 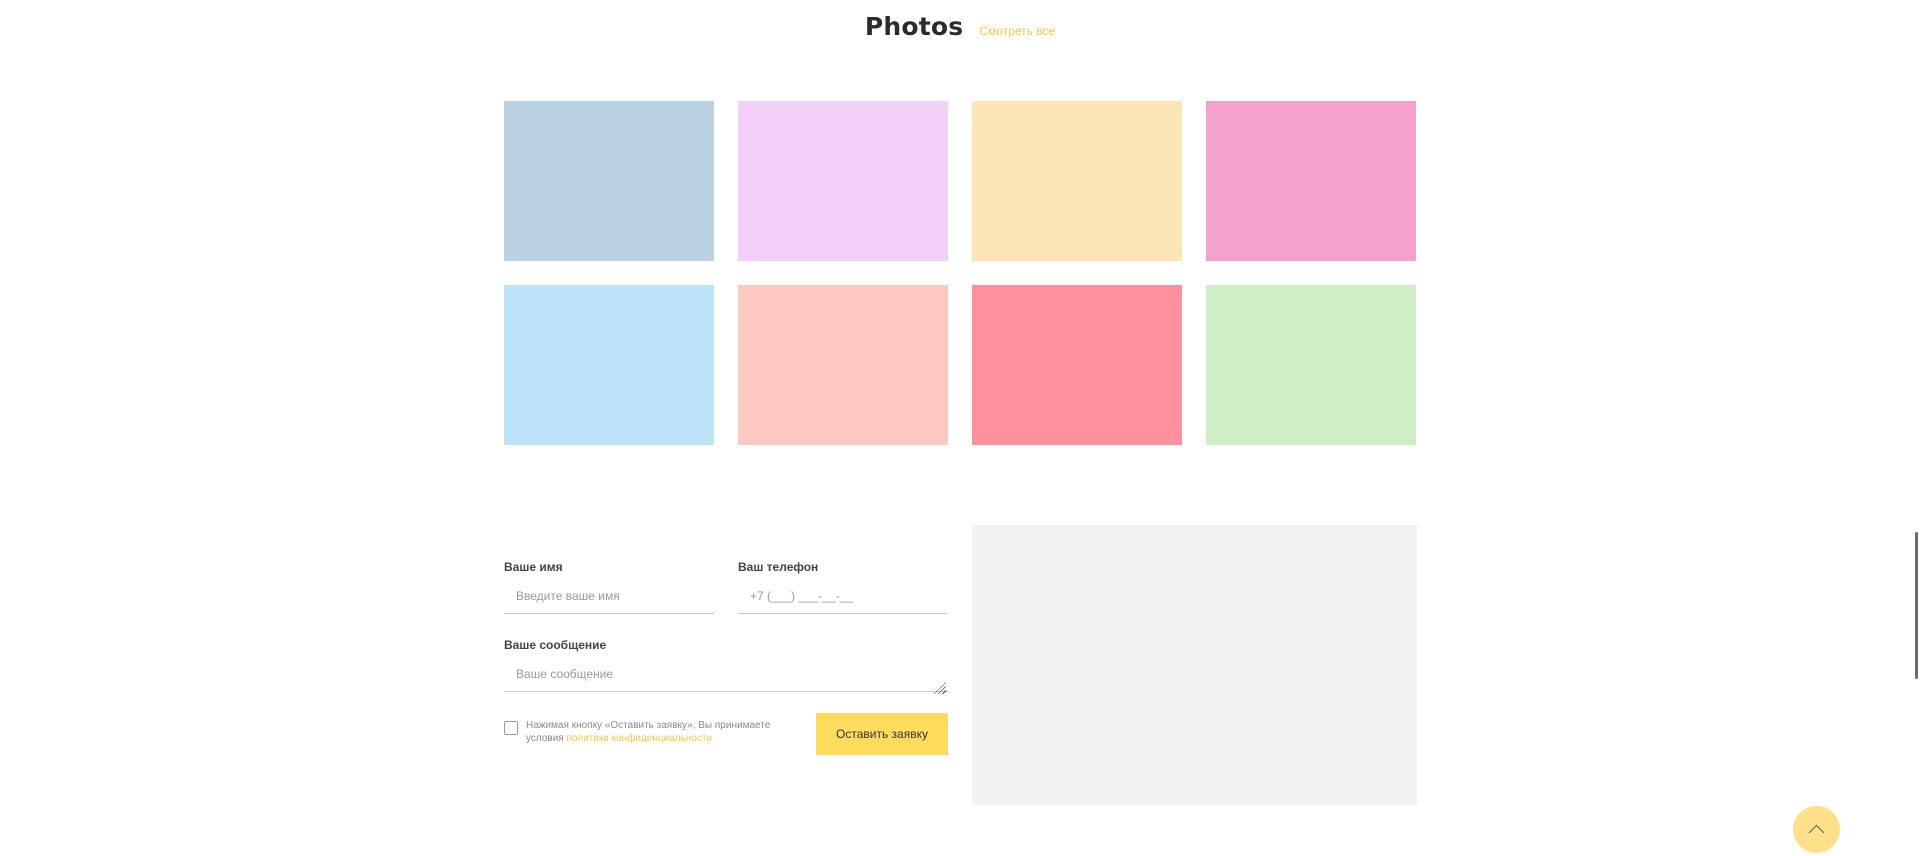 I want to click on name-field-group: Ваше имя, so click(x=609, y=587).